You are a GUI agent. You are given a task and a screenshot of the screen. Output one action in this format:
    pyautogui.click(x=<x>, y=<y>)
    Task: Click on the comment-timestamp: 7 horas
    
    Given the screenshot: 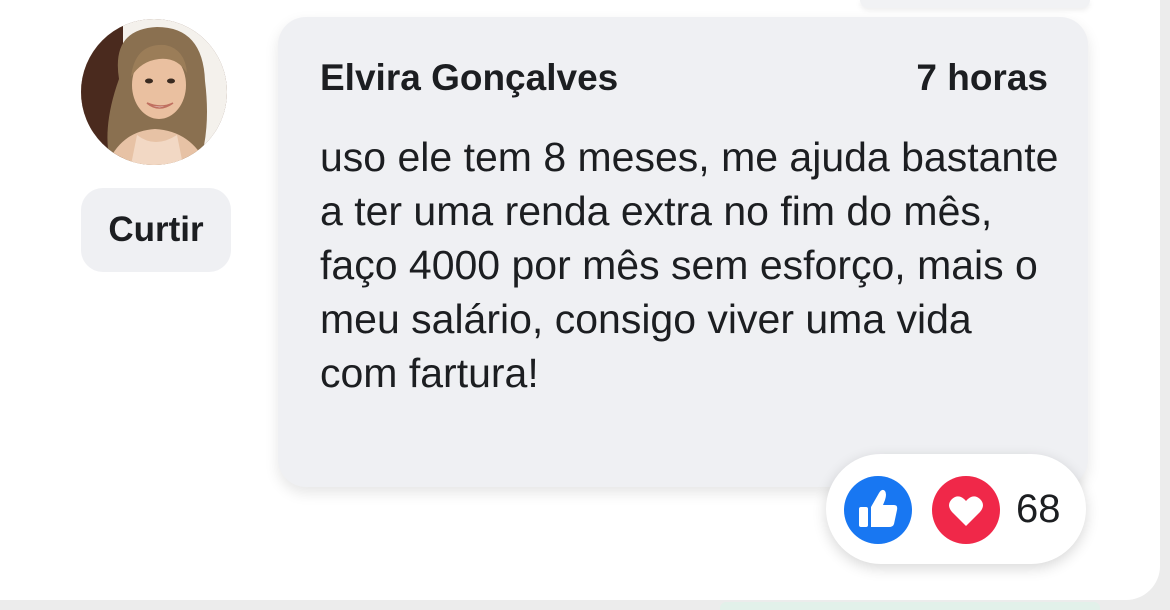 What is the action you would take?
    pyautogui.click(x=982, y=77)
    